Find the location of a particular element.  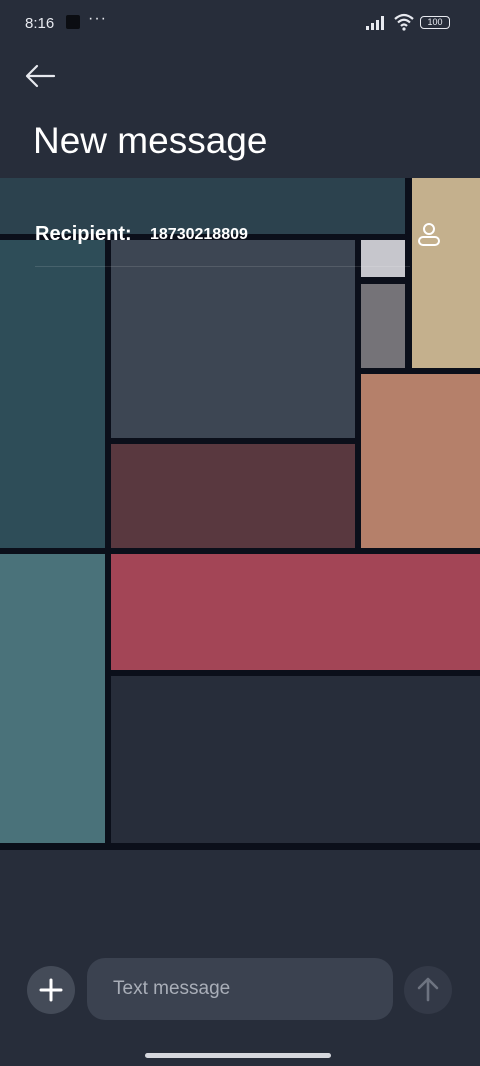

arrow-up-icon is located at coordinates (428, 989).